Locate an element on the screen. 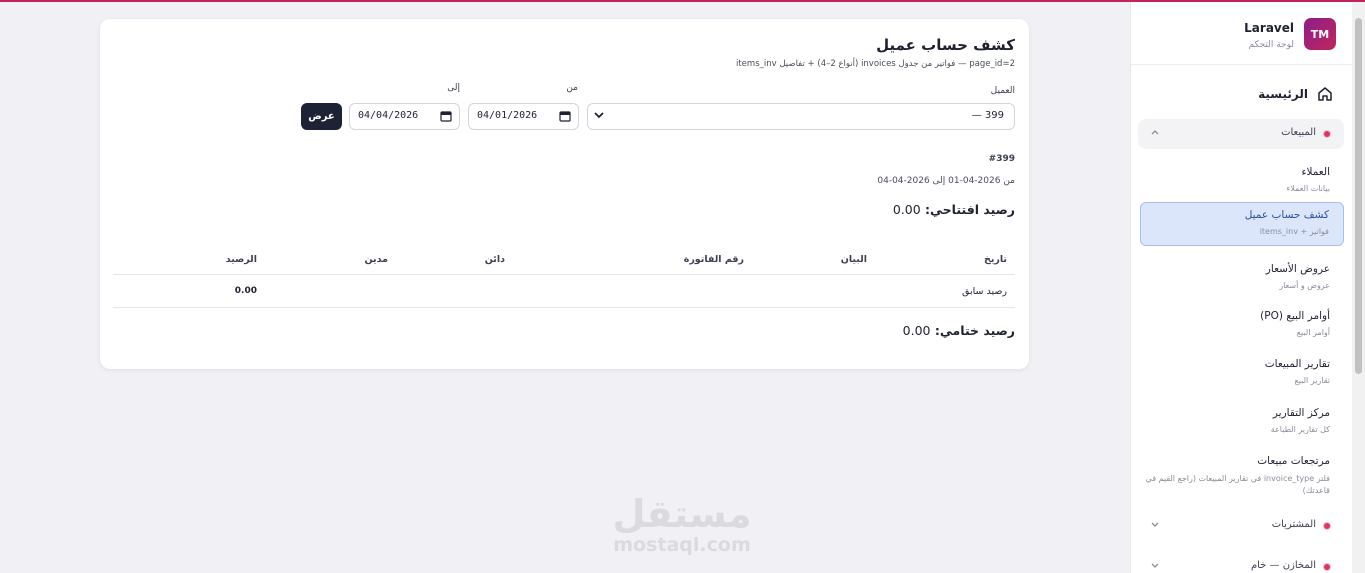 This screenshot has width=1365, height=573. sidebar-item-label: أوامر البيع (PO) is located at coordinates (1295, 316).